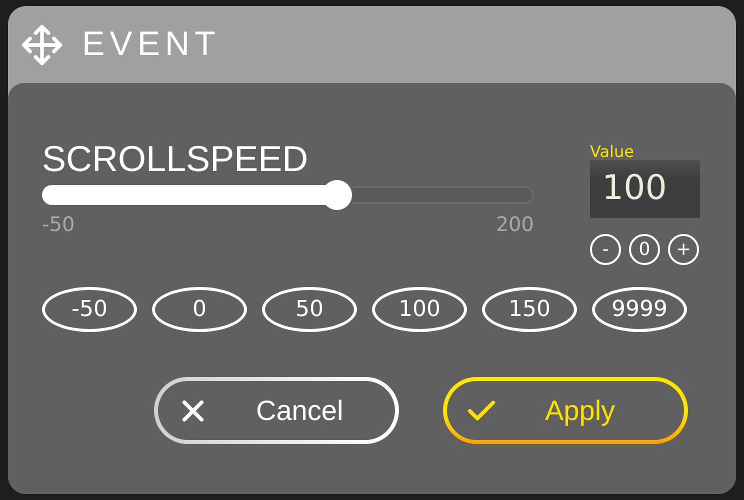  Describe the element at coordinates (605, 249) in the screenshot. I see `stepper-button: -` at that location.